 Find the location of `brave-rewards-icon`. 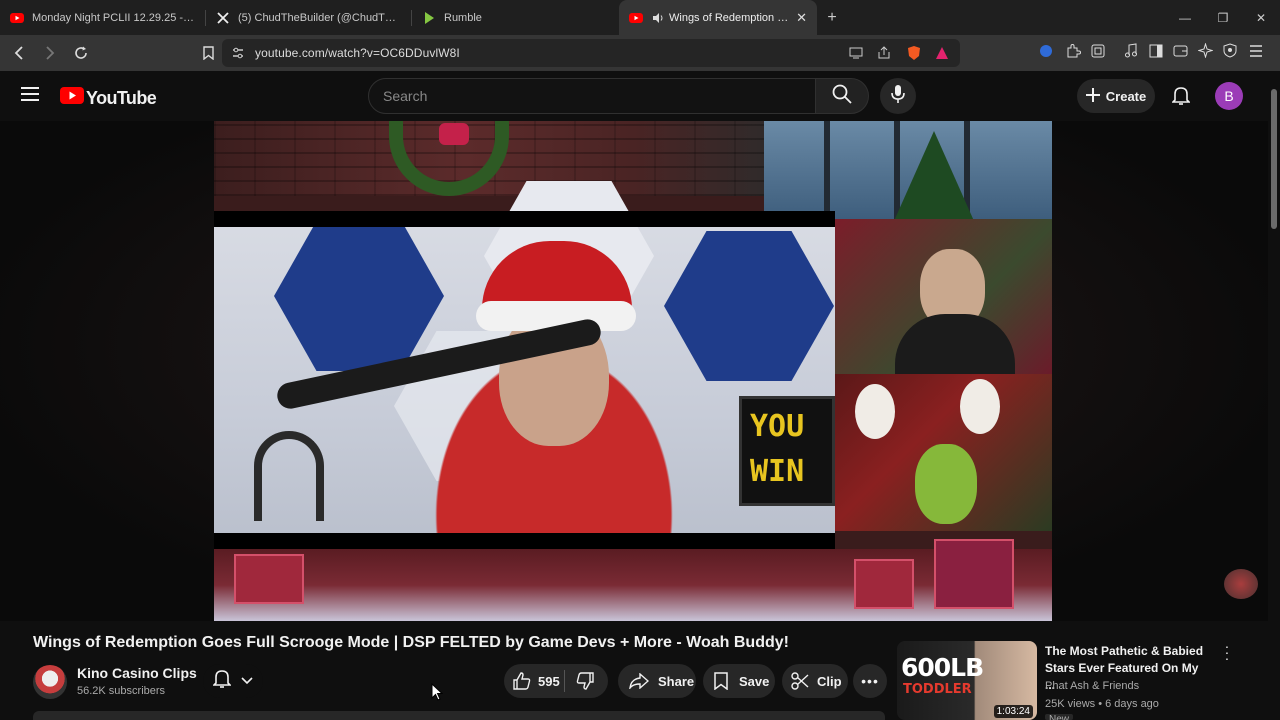

brave-rewards-icon is located at coordinates (942, 55).